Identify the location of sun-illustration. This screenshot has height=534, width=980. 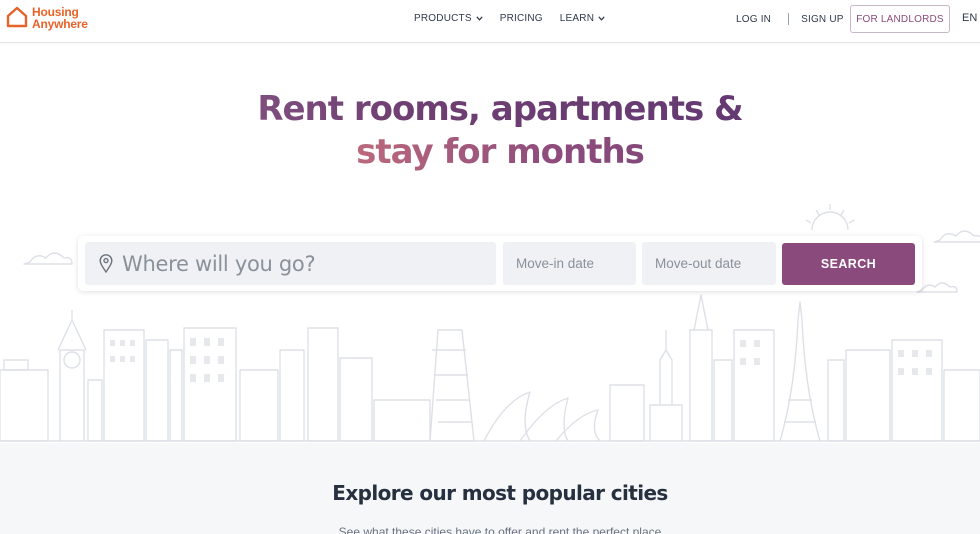
(830, 217).